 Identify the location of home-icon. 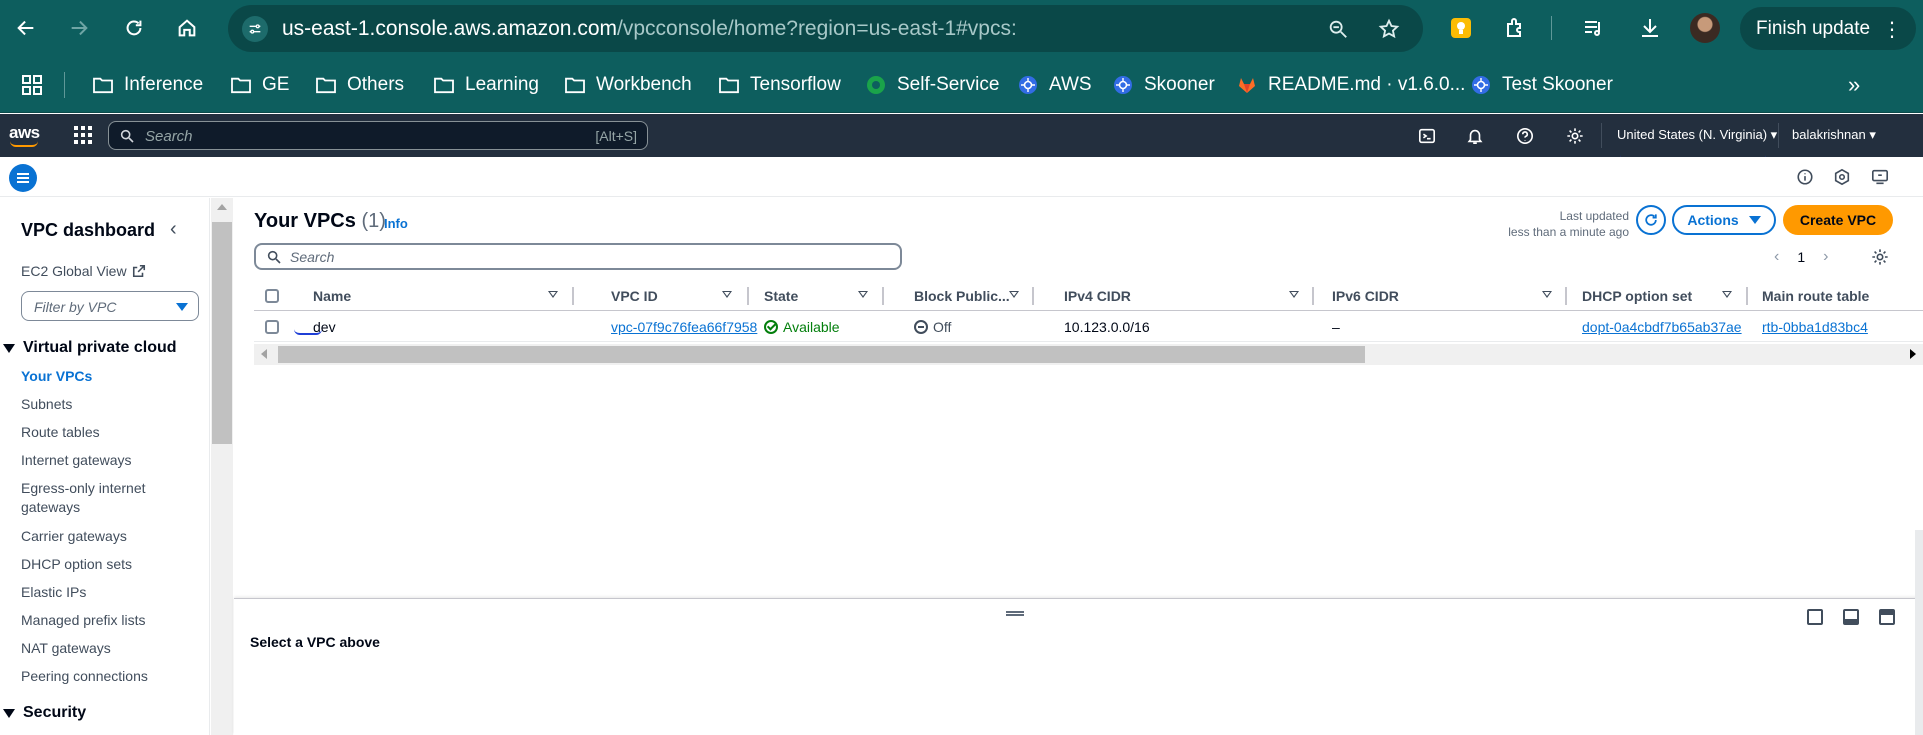
(187, 28).